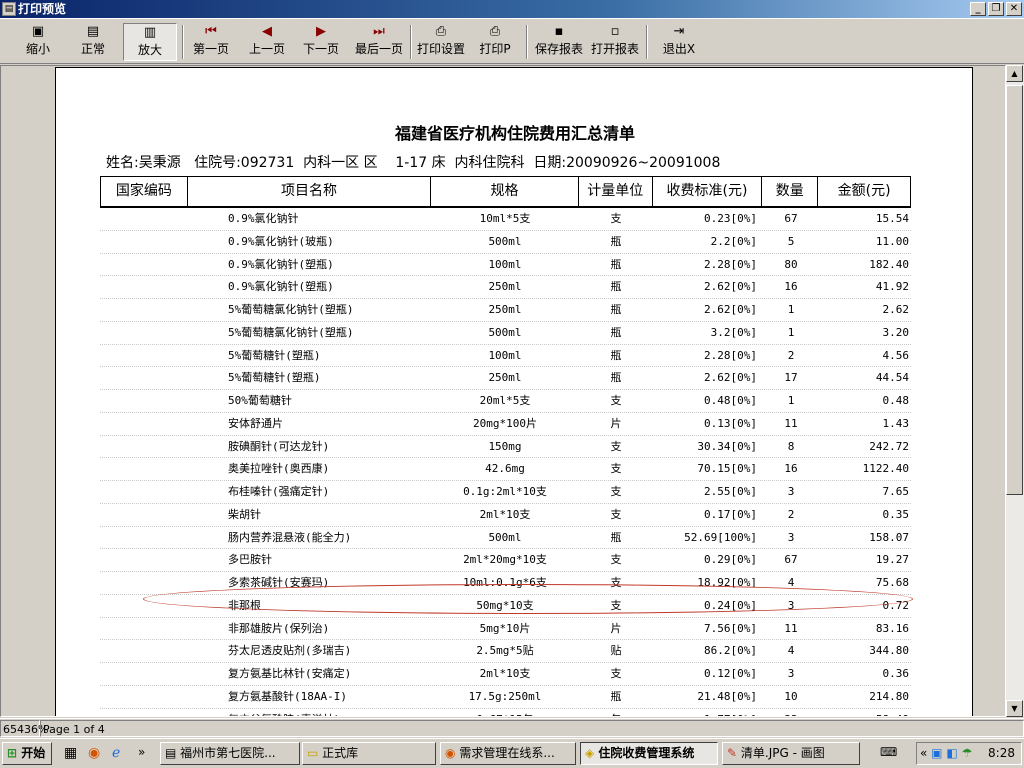 This screenshot has height=768, width=1024. Describe the element at coordinates (369, 753) in the screenshot. I see `task-item: ▭ 正式库` at that location.